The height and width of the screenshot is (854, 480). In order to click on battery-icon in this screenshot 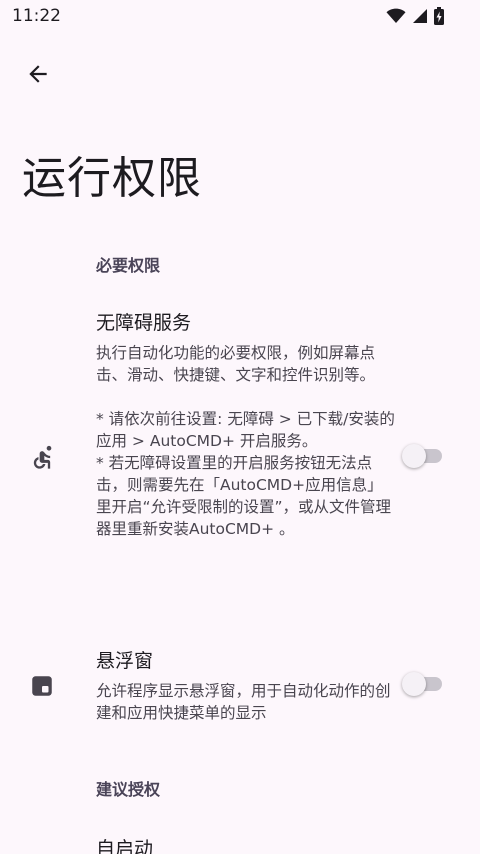, I will do `click(439, 16)`.